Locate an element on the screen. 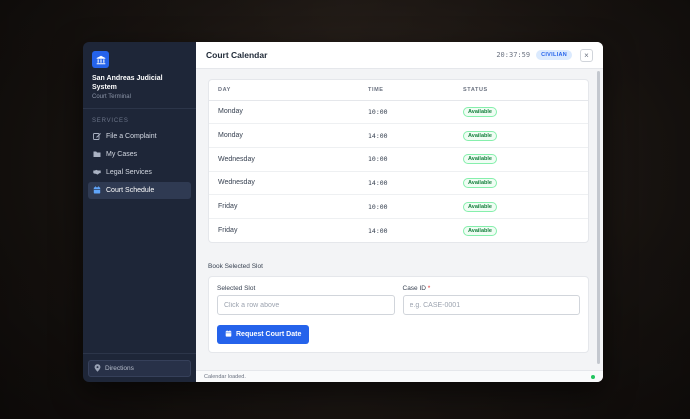 Image resolution: width=690 pixels, height=419 pixels. column-header-day: DAY is located at coordinates (284, 90).